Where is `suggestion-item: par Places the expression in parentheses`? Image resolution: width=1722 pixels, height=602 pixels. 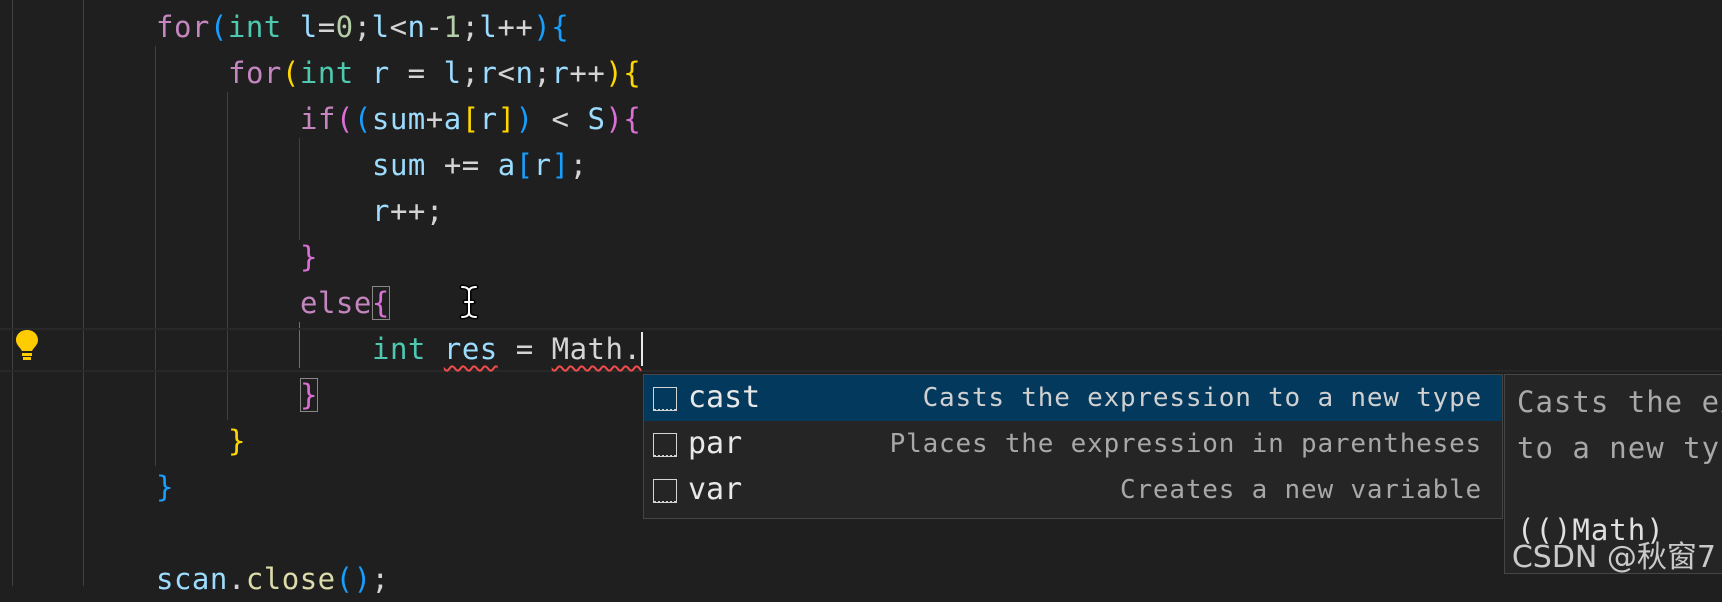
suggestion-item: par Places the expression in parentheses is located at coordinates (1073, 444).